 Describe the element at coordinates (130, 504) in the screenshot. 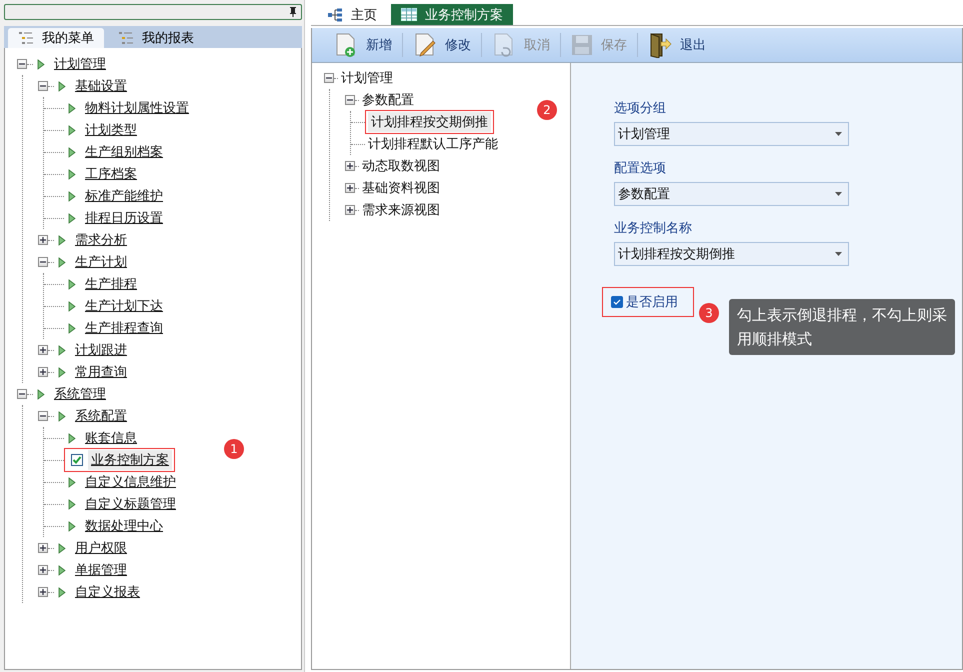

I see `tree-item: 自定义标题管理` at that location.